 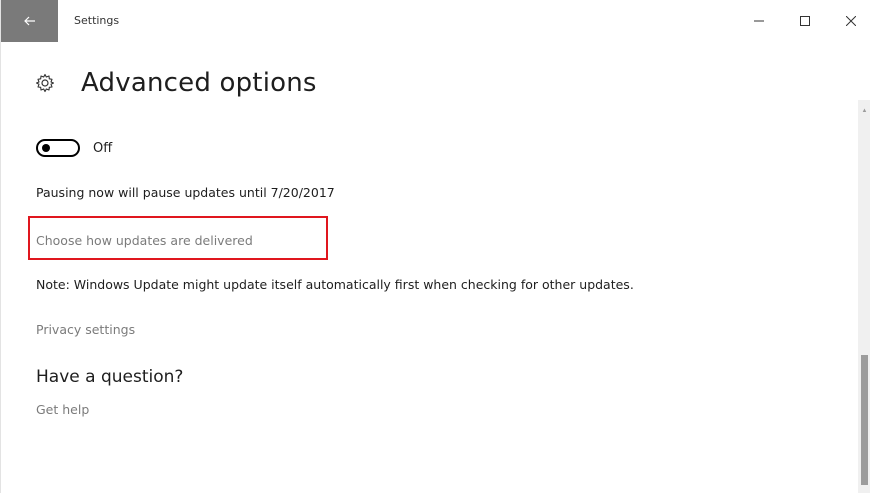 I want to click on close-button, so click(x=849, y=21).